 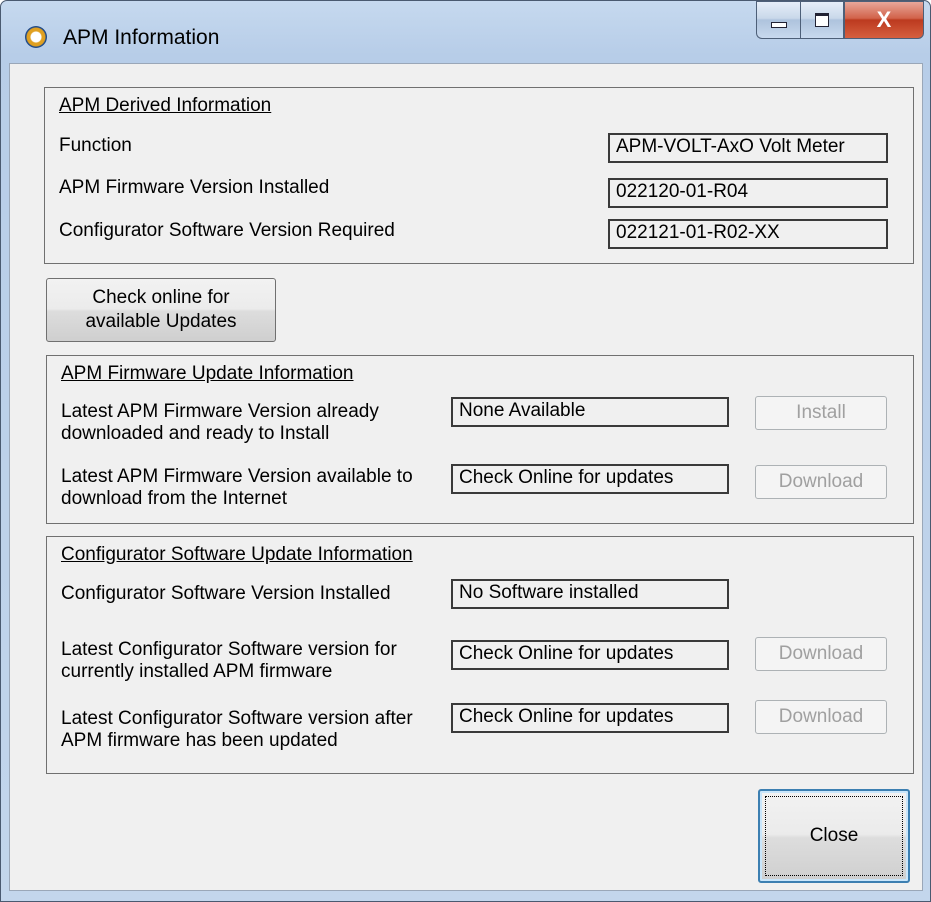 I want to click on close-icon: X, so click(x=884, y=19).